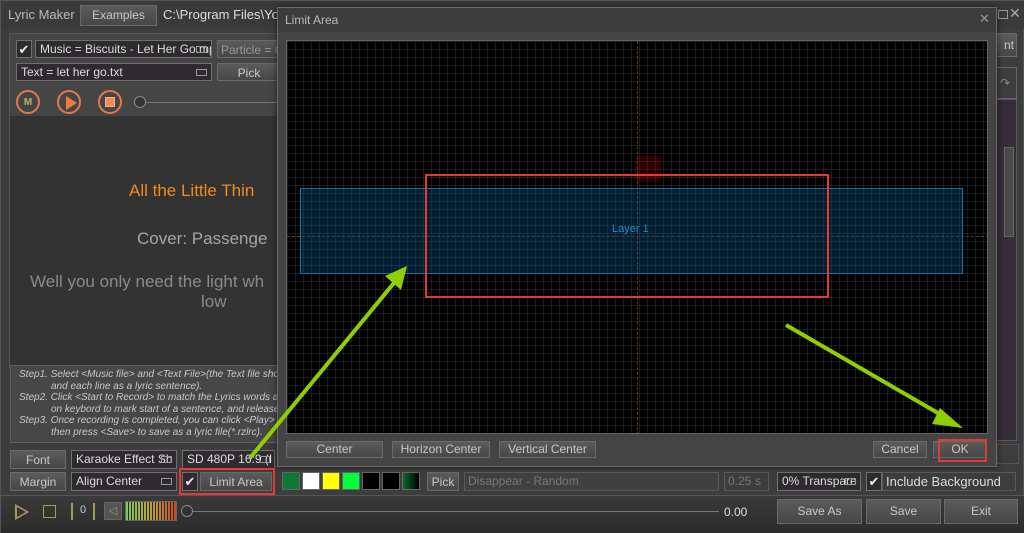 Image resolution: width=1024 pixels, height=533 pixels. Describe the element at coordinates (873, 375) in the screenshot. I see `arrow-to-ok` at that location.